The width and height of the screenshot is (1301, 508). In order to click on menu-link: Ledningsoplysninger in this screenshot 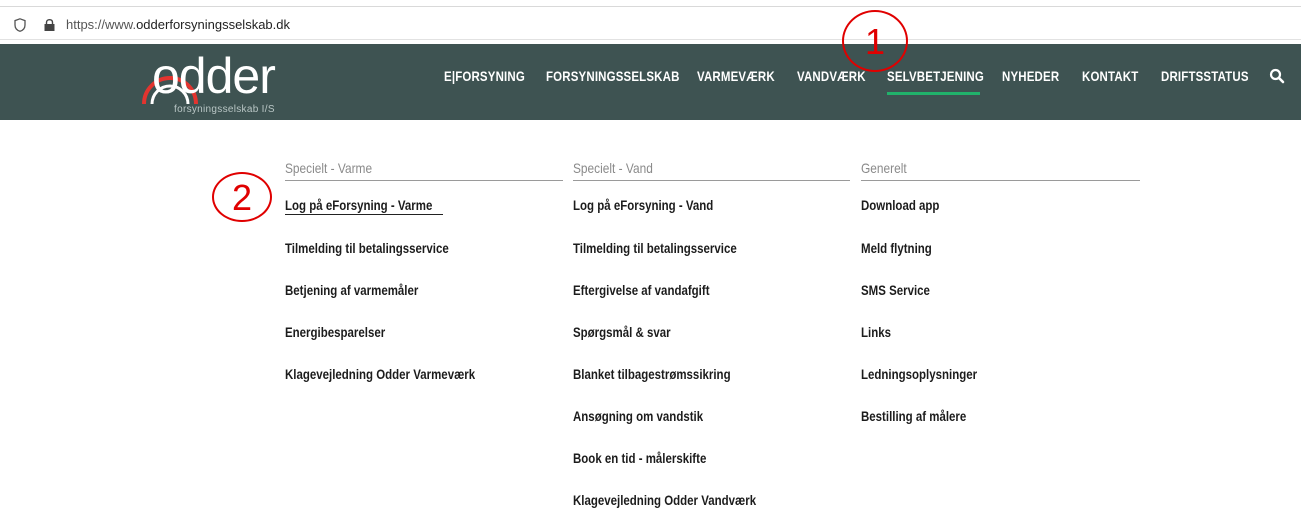, I will do `click(919, 374)`.